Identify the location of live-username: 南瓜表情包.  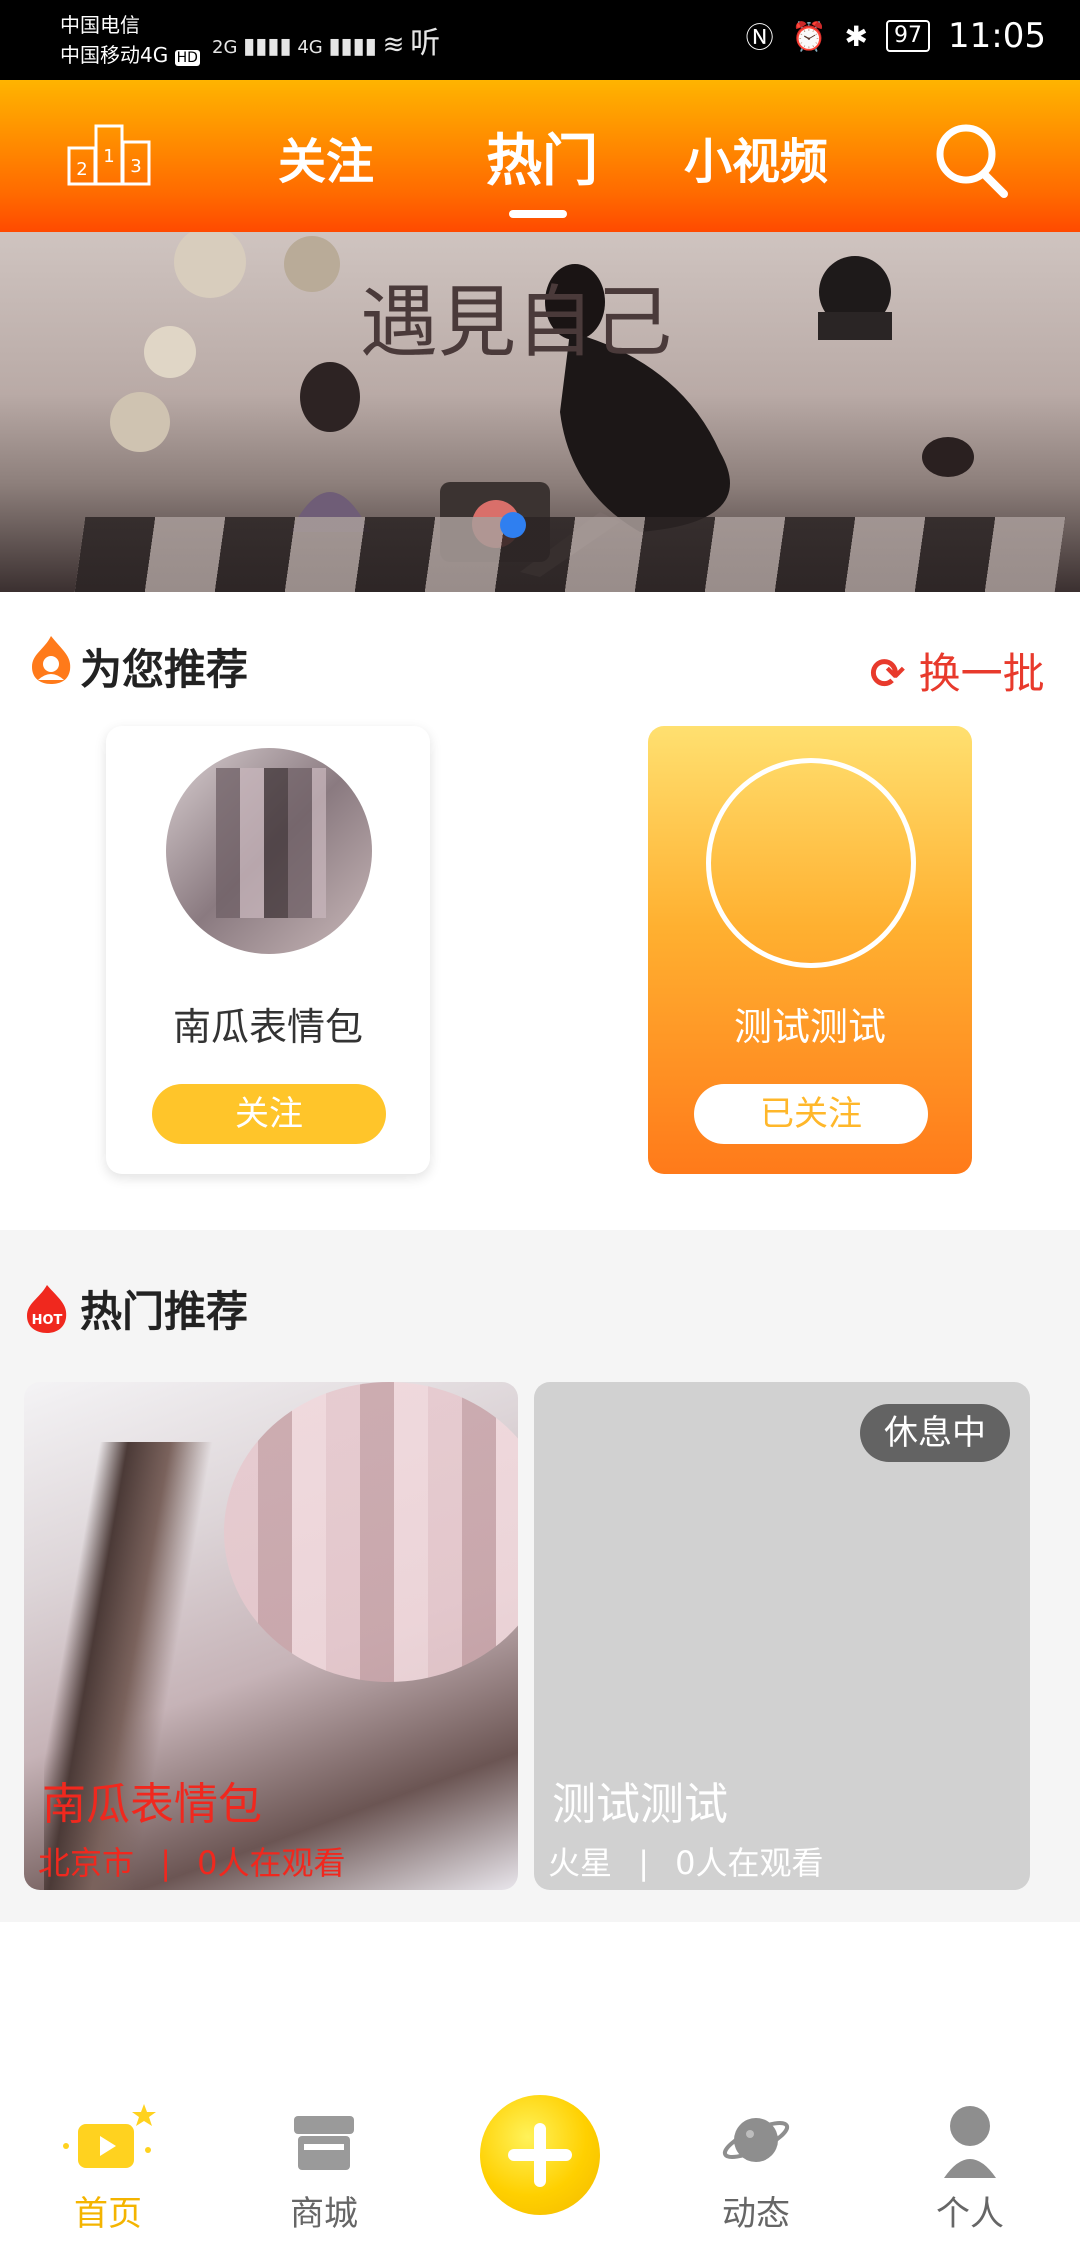
(152, 1804).